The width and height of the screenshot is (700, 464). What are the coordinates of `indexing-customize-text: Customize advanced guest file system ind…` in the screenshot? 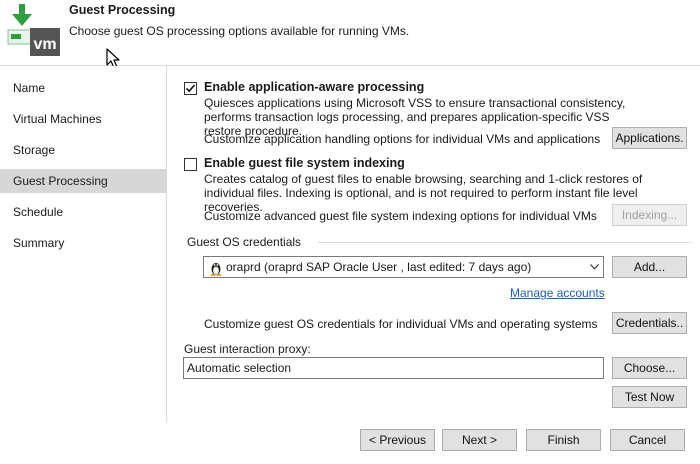 It's located at (400, 216).